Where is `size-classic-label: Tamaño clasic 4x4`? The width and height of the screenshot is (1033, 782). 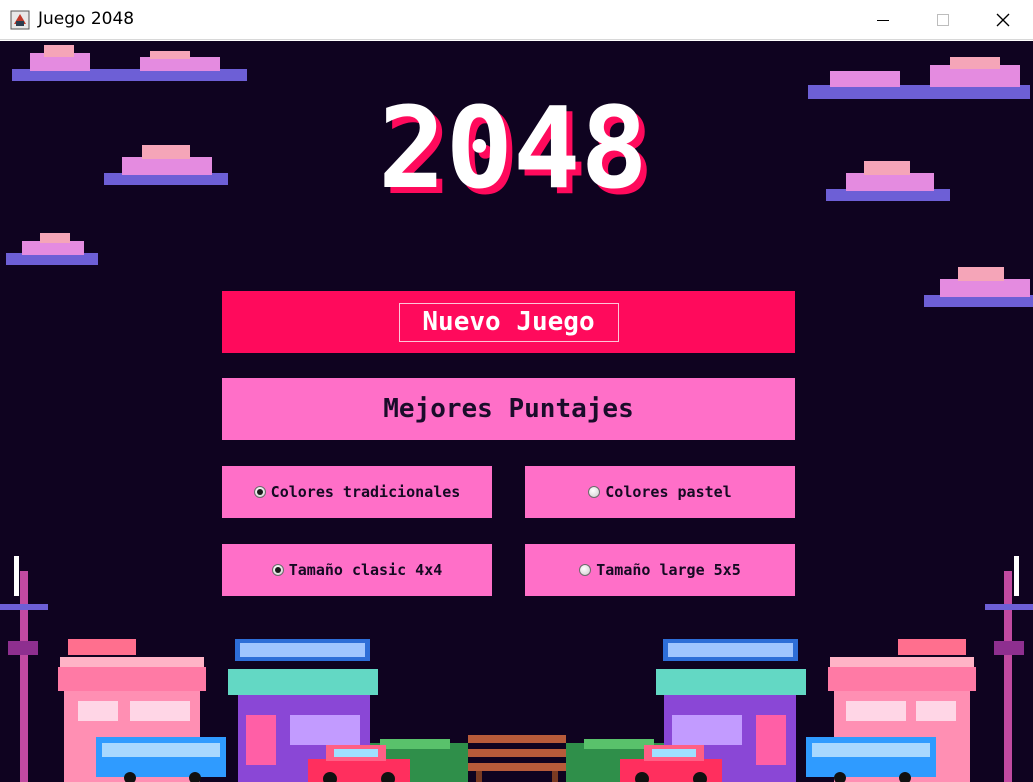 size-classic-label: Tamaño clasic 4x4 is located at coordinates (365, 570).